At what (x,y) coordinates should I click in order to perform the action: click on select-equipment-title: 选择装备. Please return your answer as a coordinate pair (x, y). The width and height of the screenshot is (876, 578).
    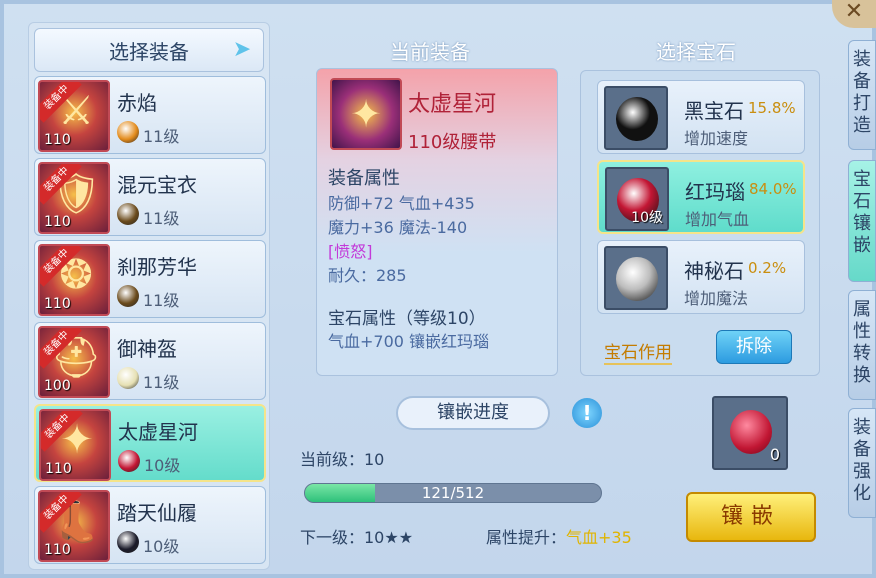
    Looking at the image, I should click on (149, 51).